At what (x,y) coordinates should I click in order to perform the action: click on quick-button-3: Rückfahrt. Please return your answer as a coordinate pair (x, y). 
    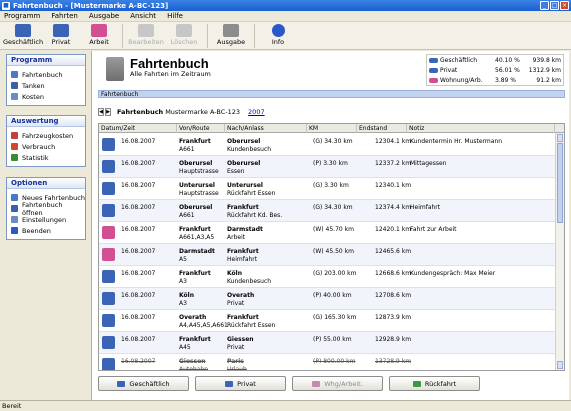
    Looking at the image, I should click on (434, 383).